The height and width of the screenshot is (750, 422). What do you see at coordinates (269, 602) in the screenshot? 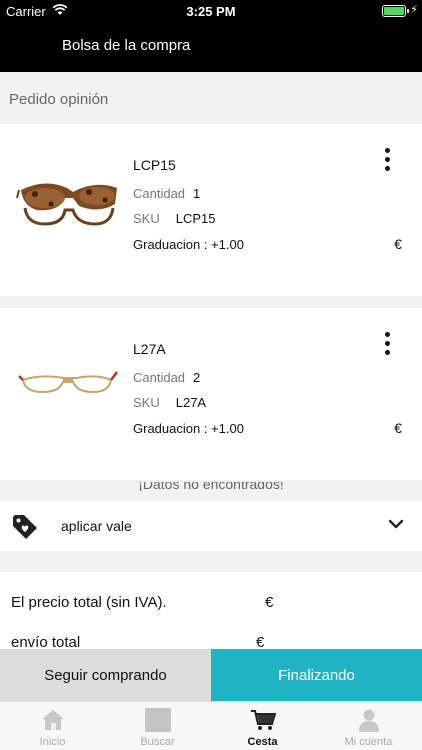
I see `total-net-value: €` at bounding box center [269, 602].